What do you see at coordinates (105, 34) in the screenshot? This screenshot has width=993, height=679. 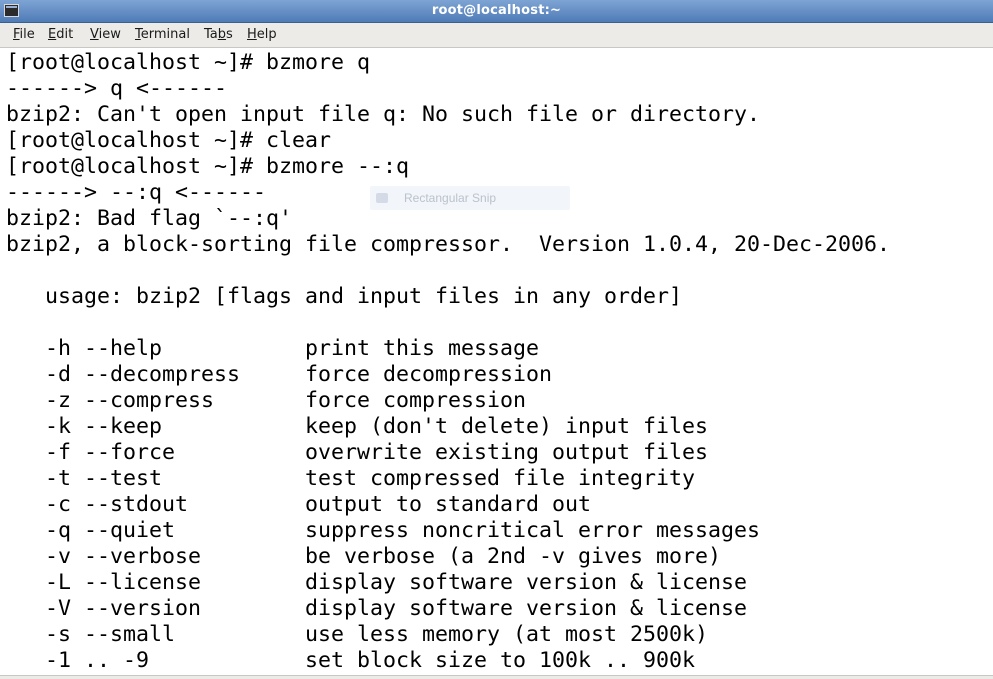 I see `menu-view: View` at bounding box center [105, 34].